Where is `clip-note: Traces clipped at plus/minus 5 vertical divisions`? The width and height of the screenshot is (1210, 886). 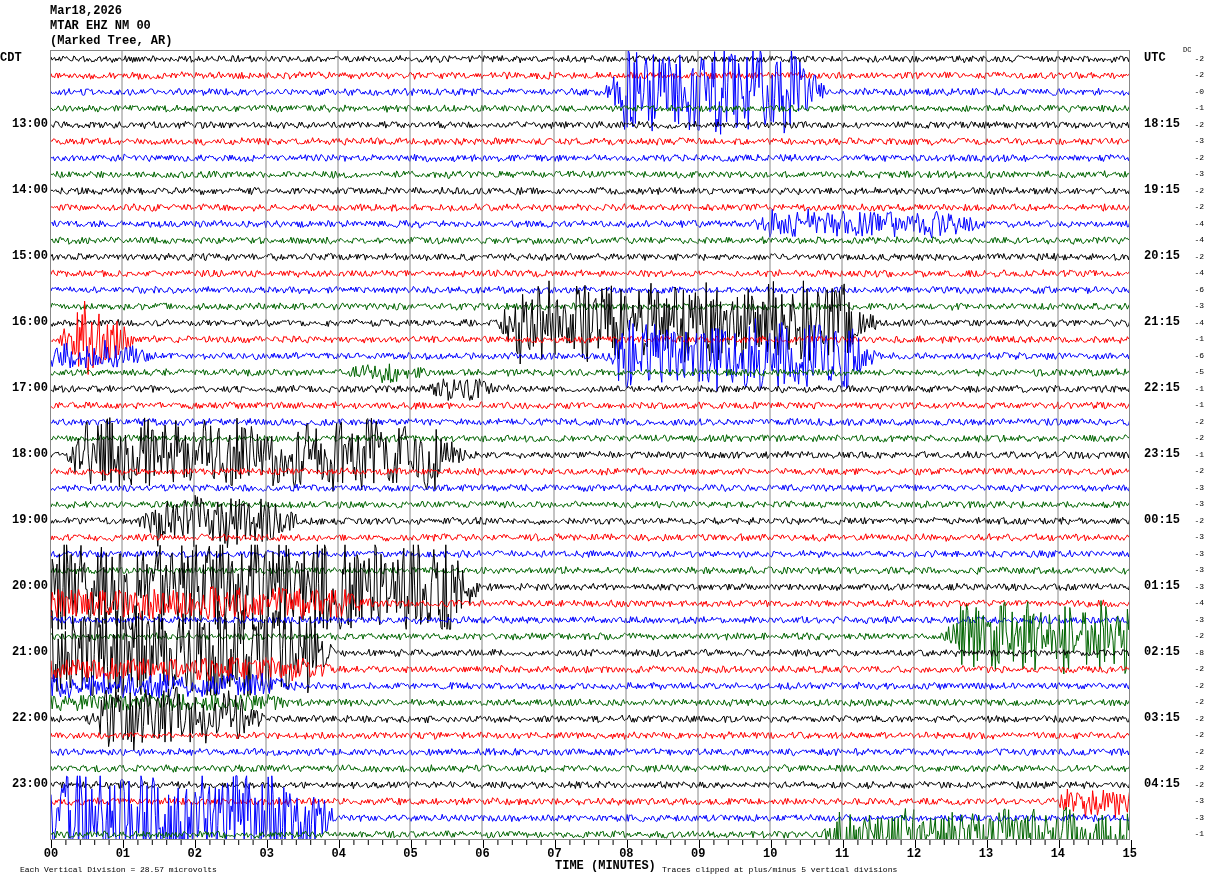
clip-note: Traces clipped at plus/minus 5 vertical divisions is located at coordinates (780, 870).